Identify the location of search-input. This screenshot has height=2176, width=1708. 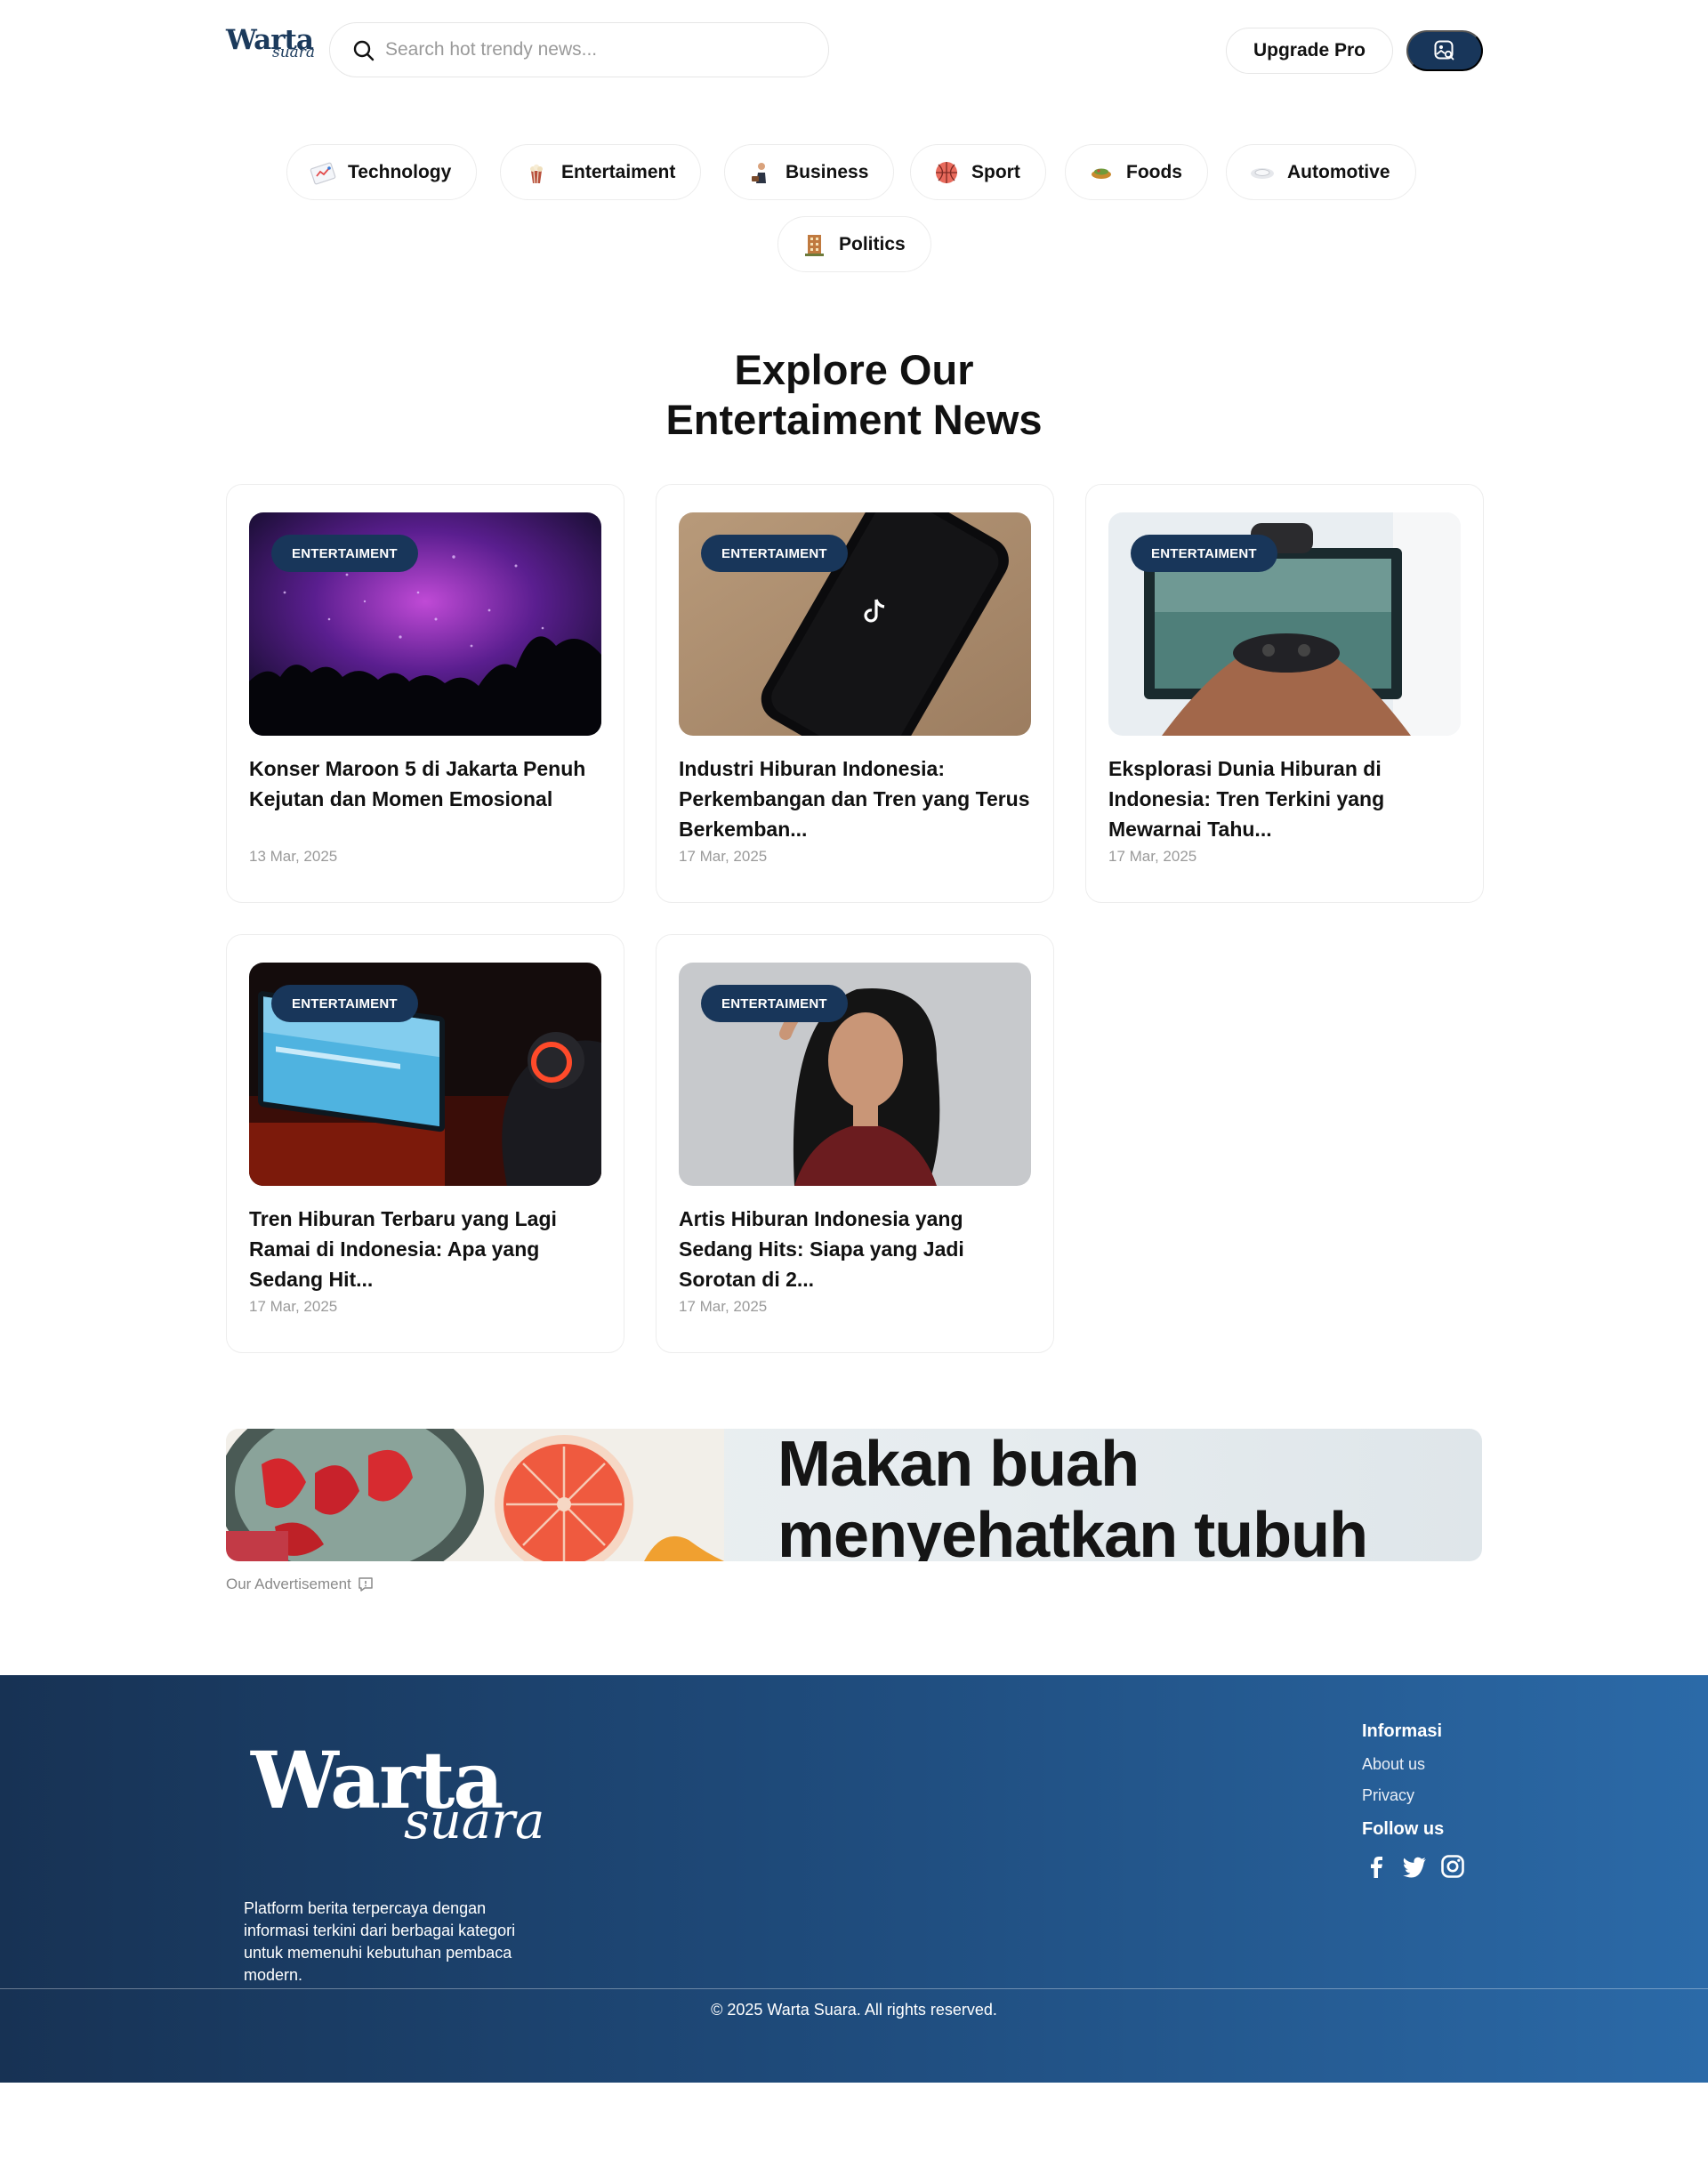
(594, 50).